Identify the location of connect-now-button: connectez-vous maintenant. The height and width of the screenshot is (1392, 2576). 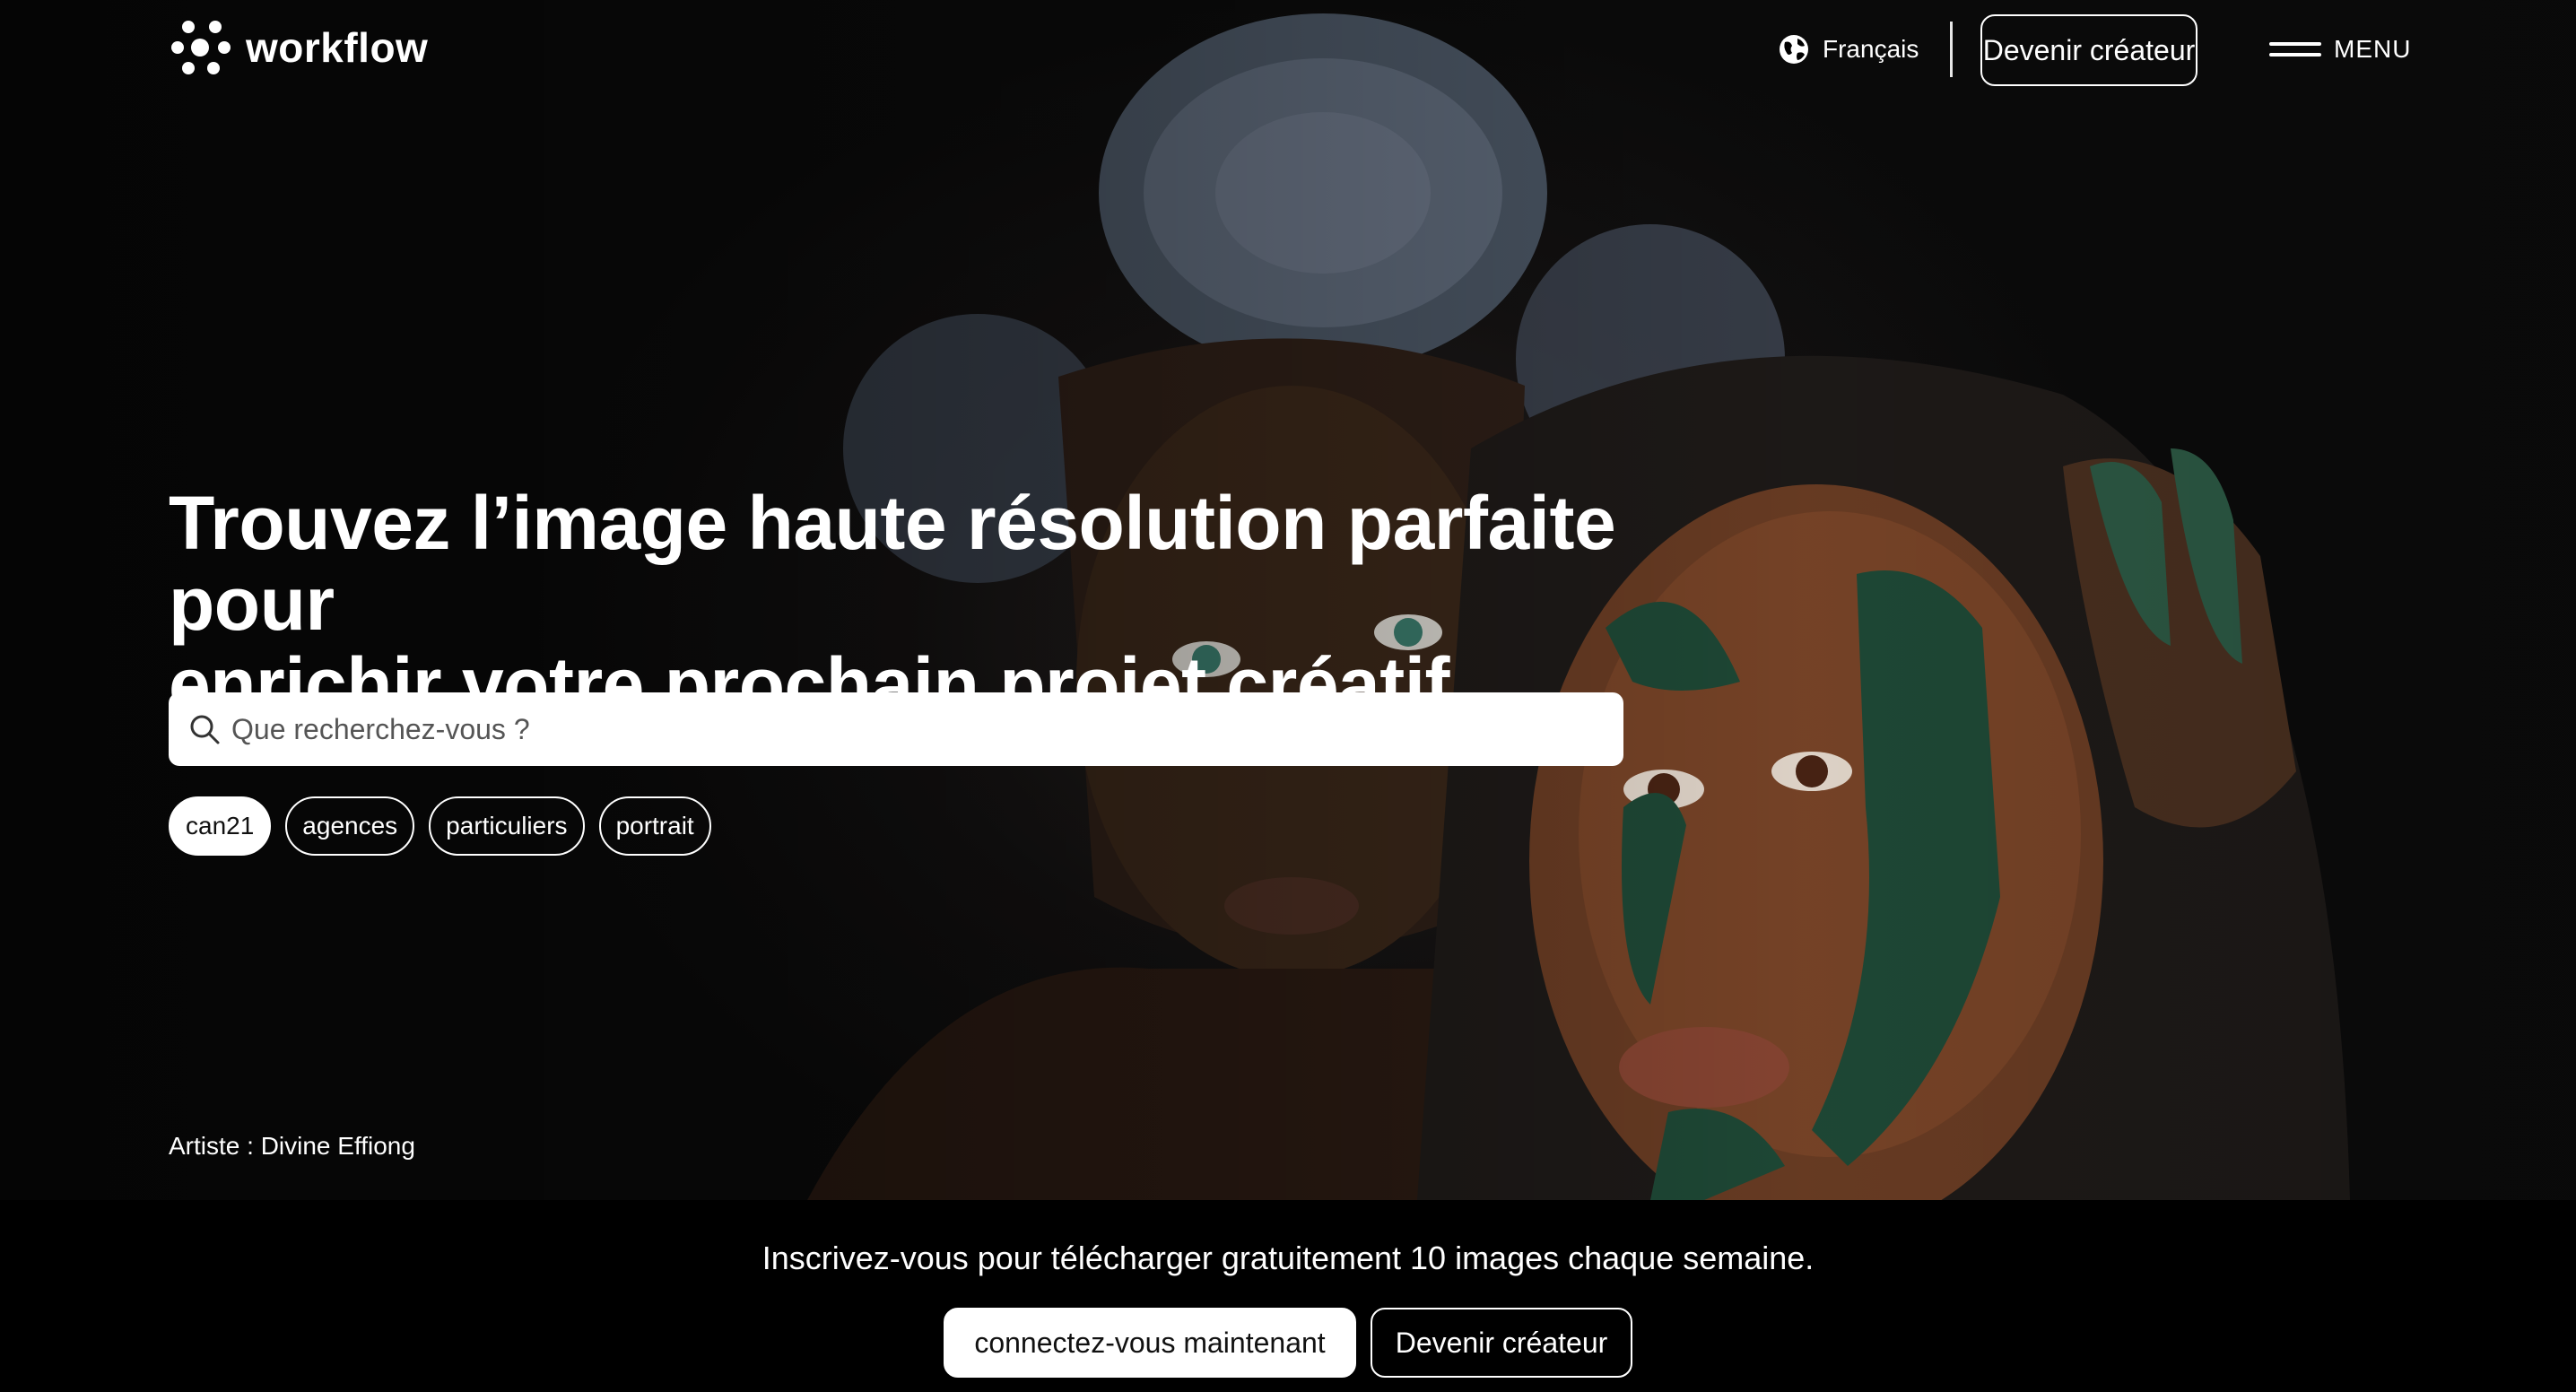
(1150, 1343).